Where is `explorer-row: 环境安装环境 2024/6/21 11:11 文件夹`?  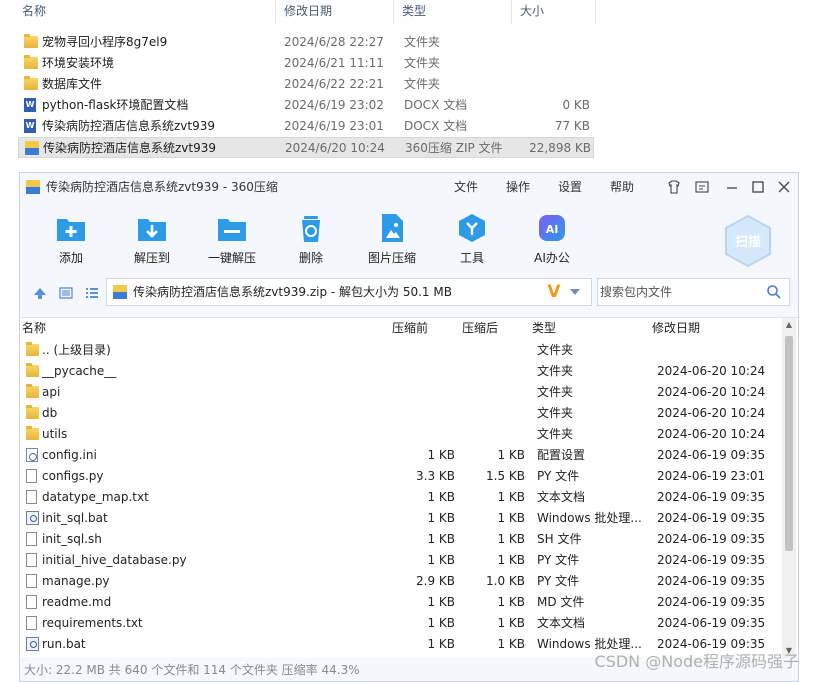 explorer-row: 环境安装环境 2024/6/21 11:11 文件夹 is located at coordinates (306, 63).